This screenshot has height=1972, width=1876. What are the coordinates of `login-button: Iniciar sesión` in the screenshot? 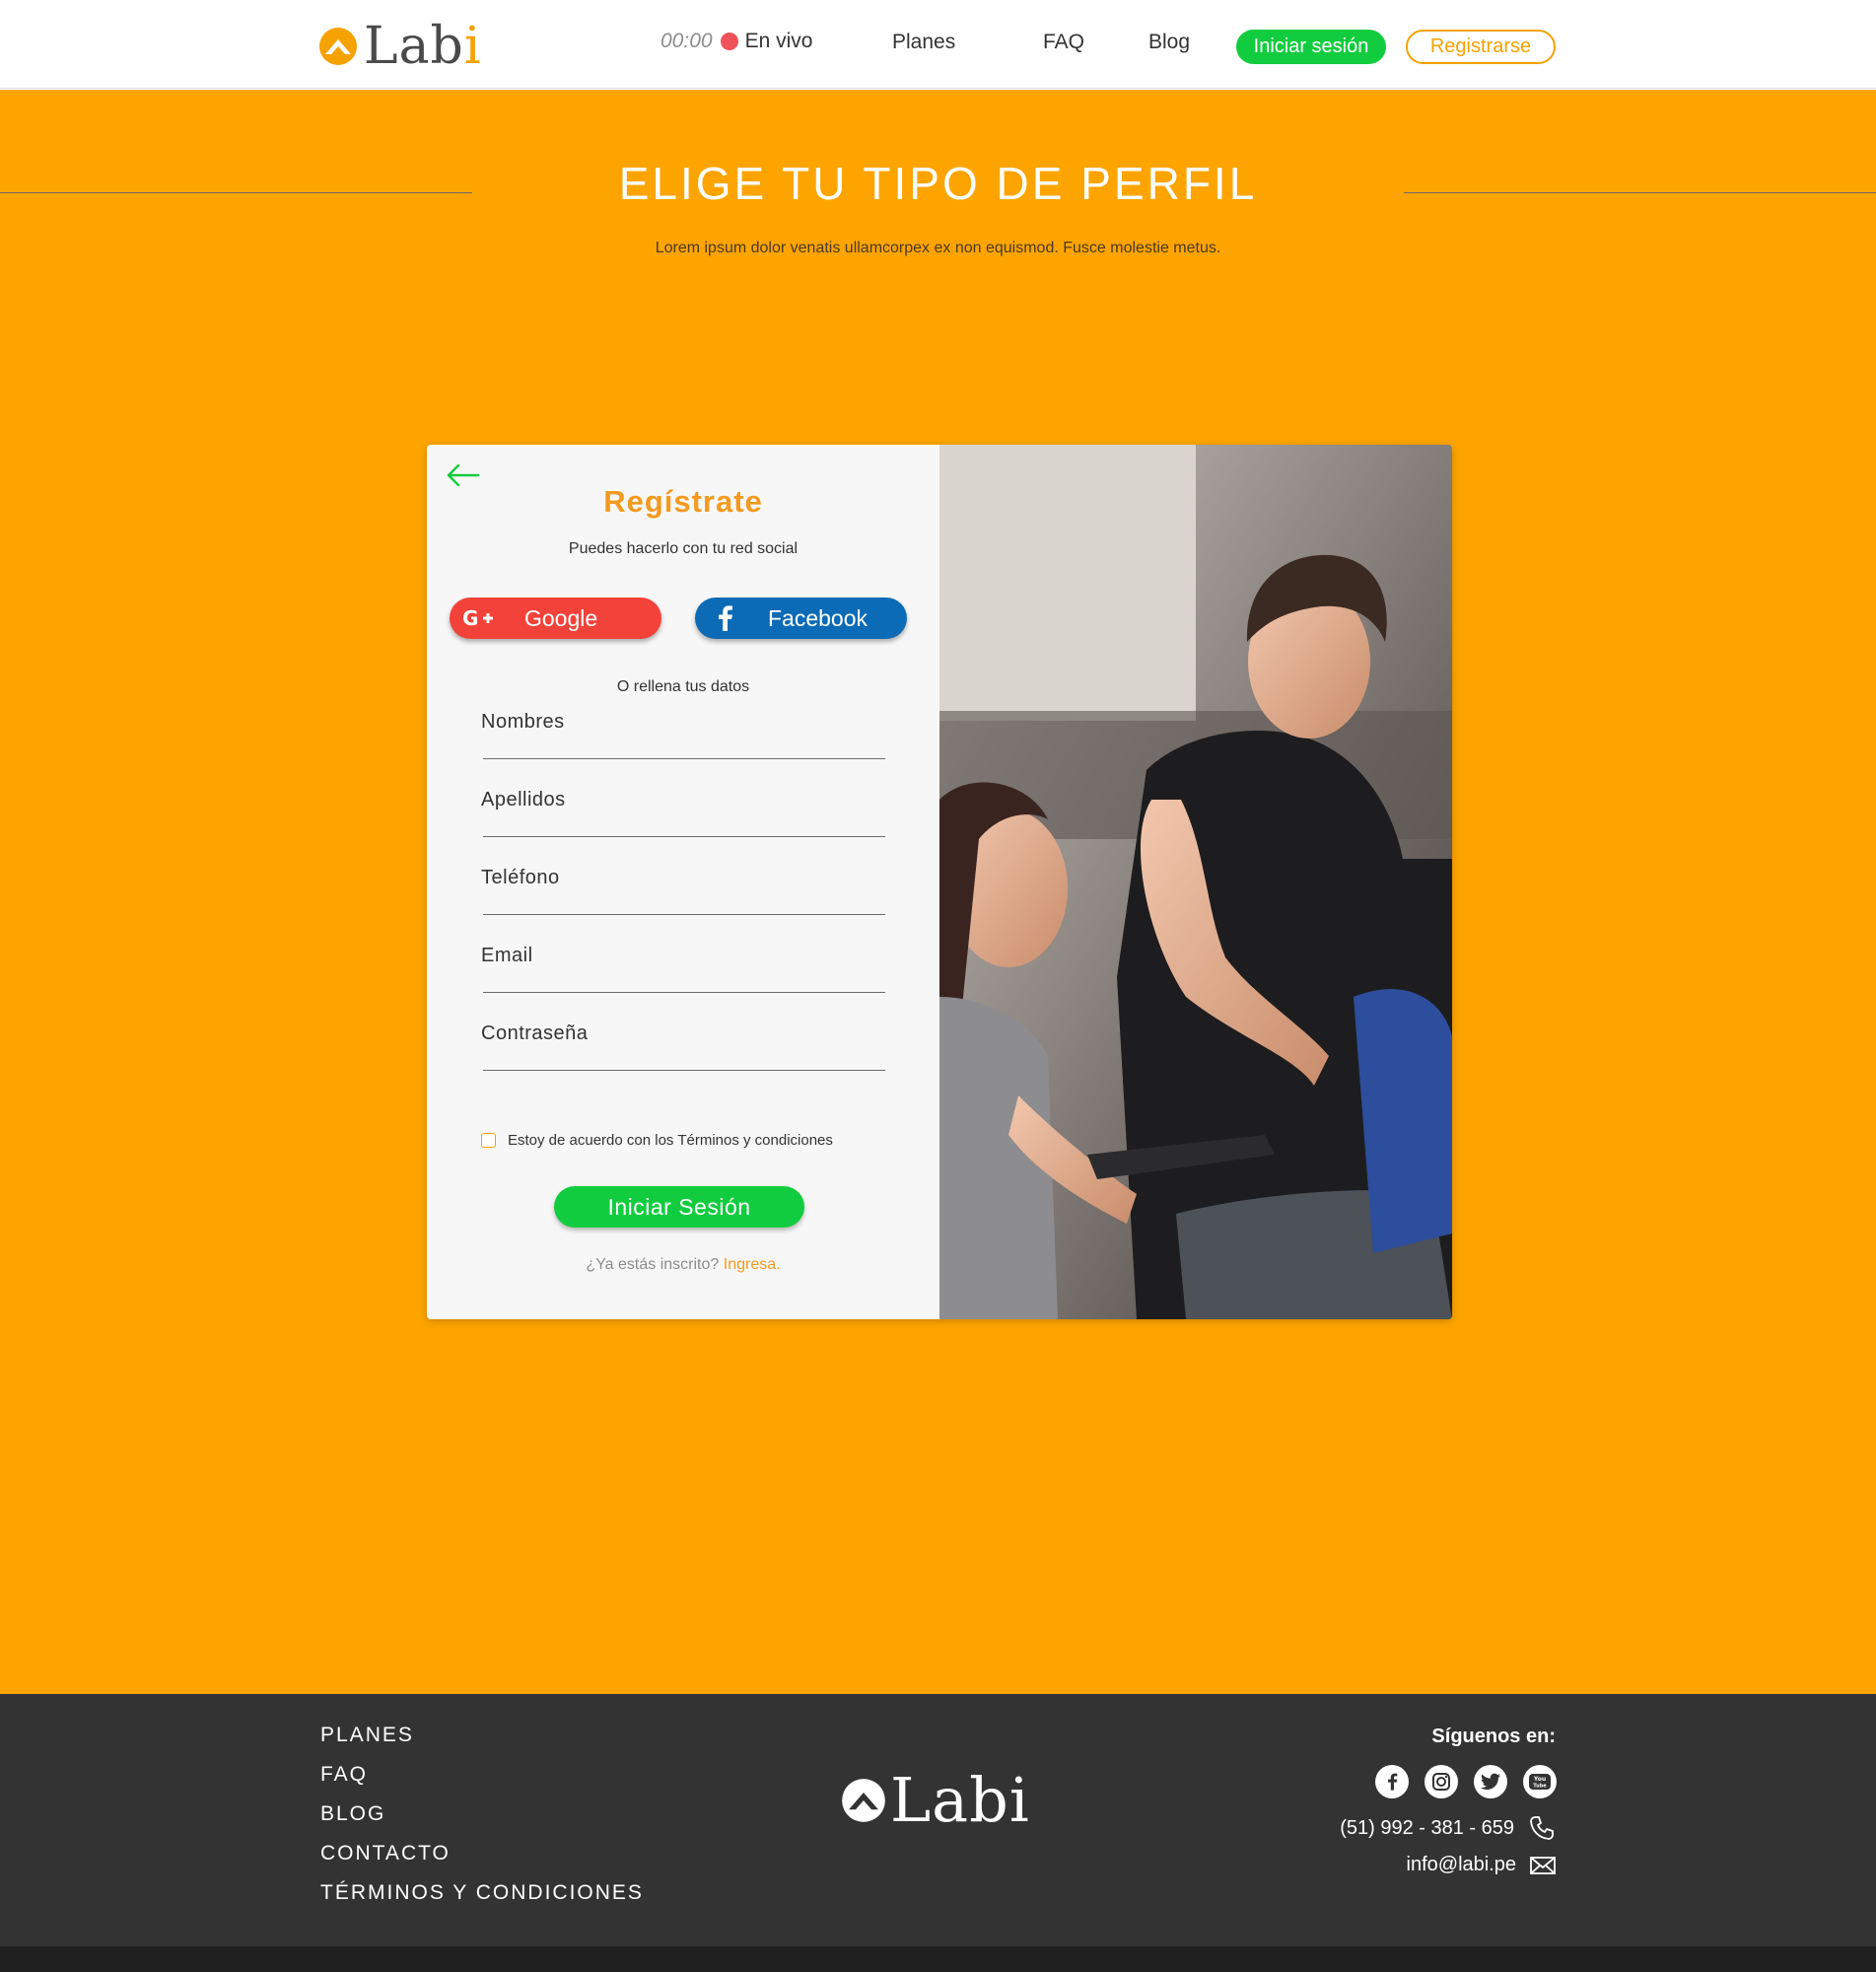 It's located at (1311, 47).